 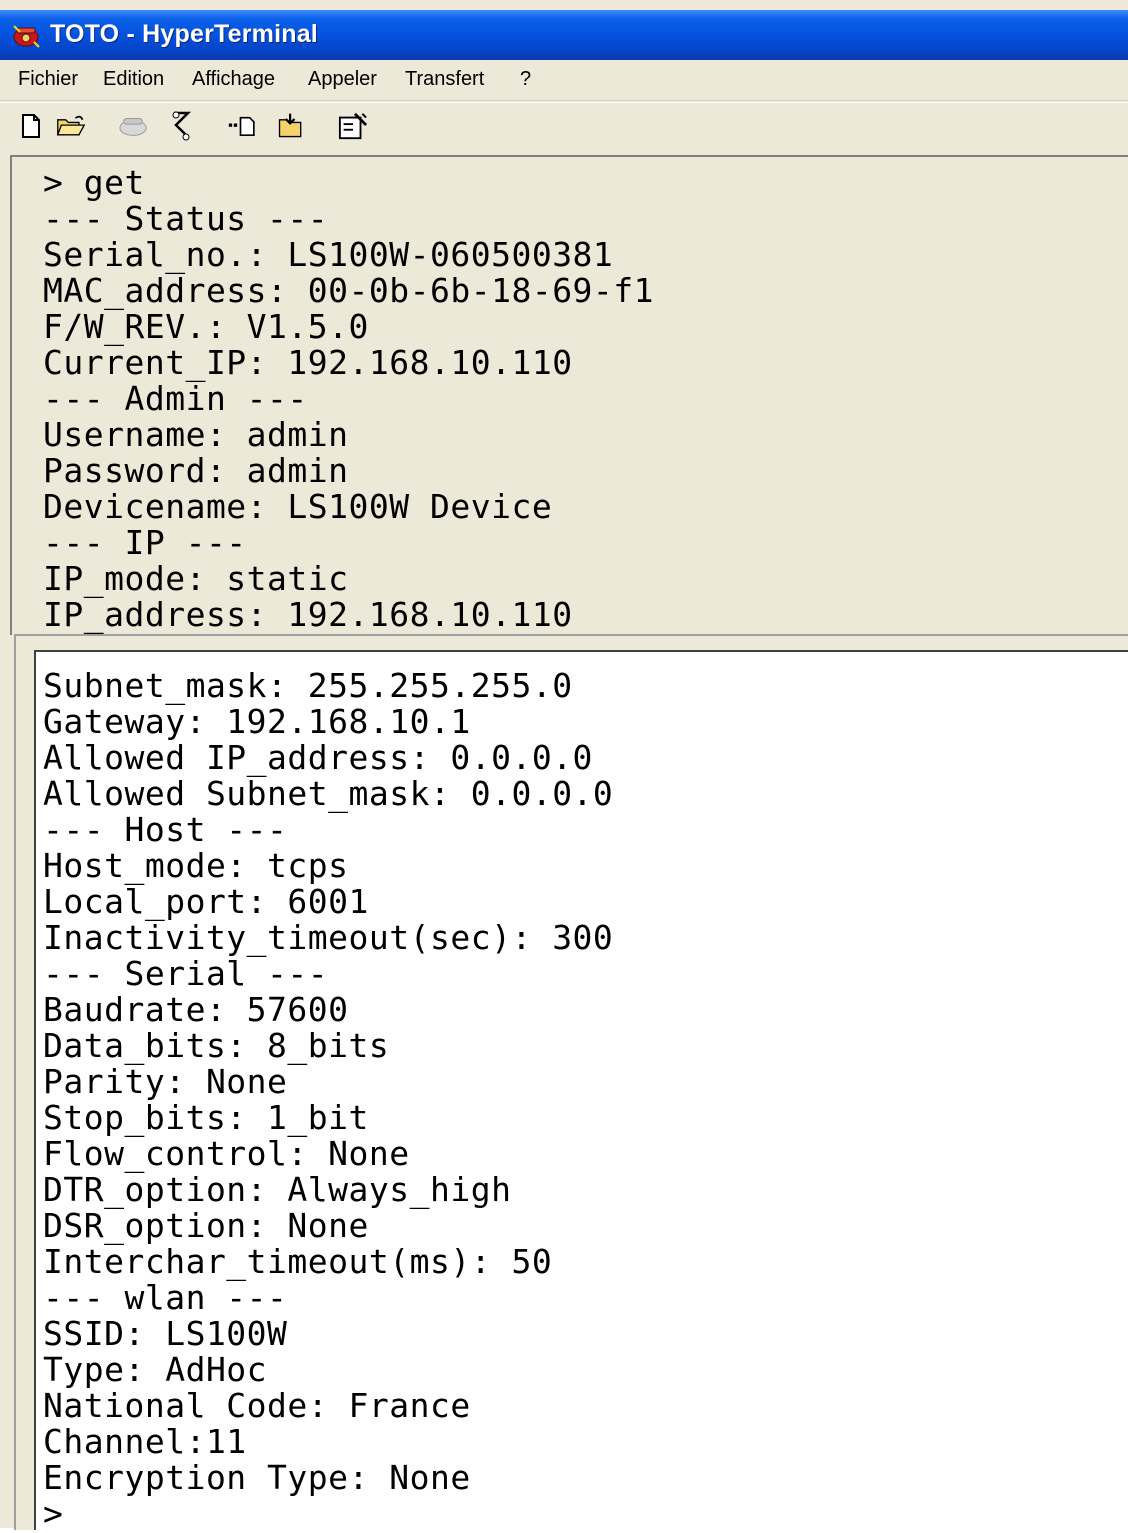 What do you see at coordinates (165, 1081) in the screenshot?
I see `terminal-line: Parity: None` at bounding box center [165, 1081].